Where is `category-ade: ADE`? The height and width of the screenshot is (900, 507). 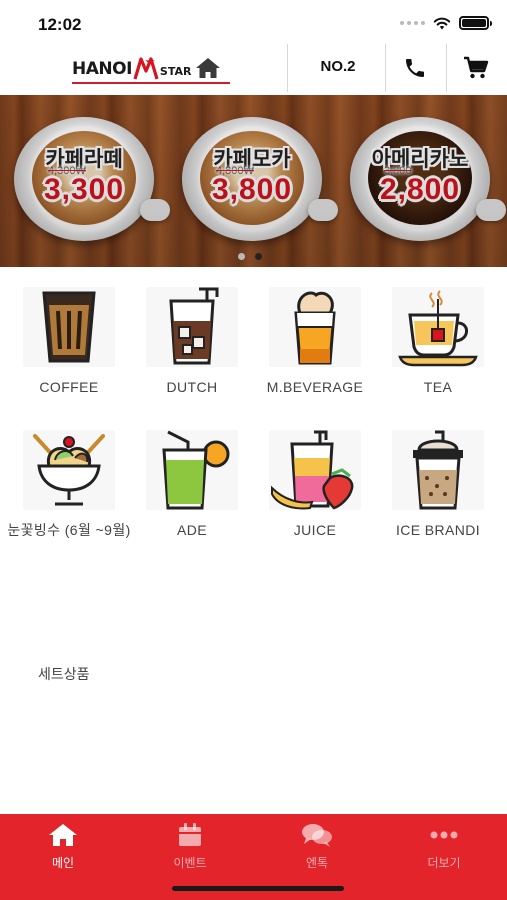
category-ade: ADE is located at coordinates (192, 484).